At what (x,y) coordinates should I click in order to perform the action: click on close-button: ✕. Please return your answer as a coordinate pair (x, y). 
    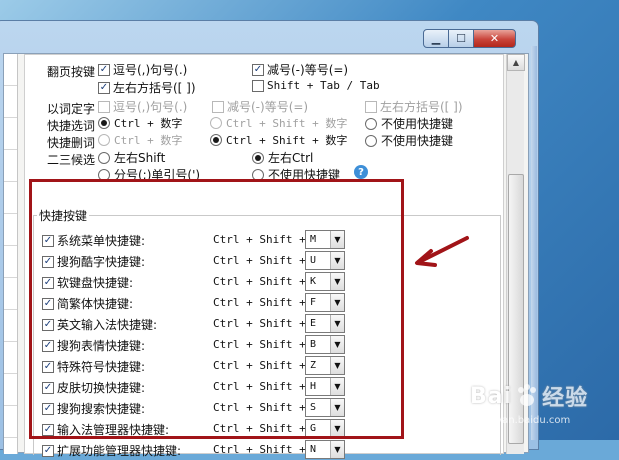
    Looking at the image, I should click on (494, 38).